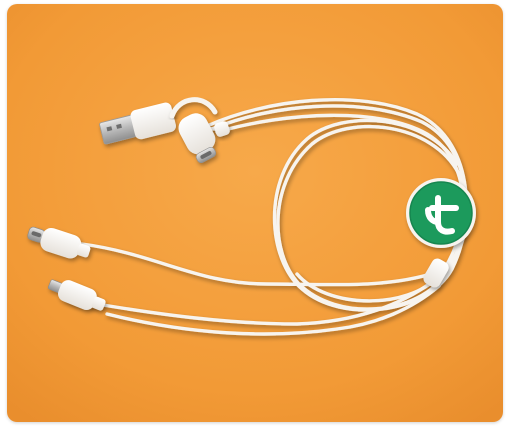 The height and width of the screenshot is (428, 509). Describe the element at coordinates (441, 213) in the screenshot. I see `logo-badge` at that location.